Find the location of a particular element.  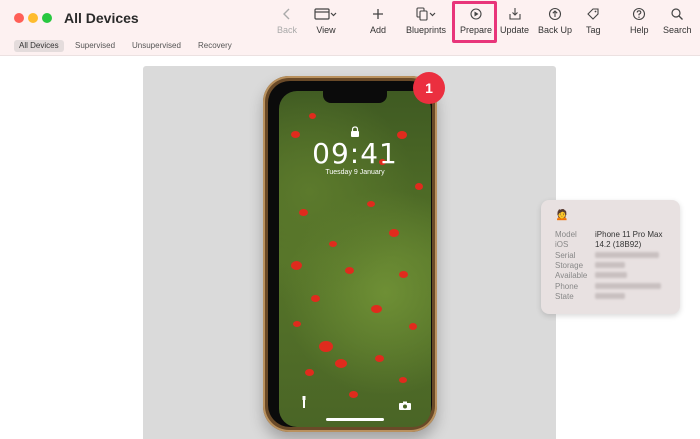

tag-icon is located at coordinates (593, 14).